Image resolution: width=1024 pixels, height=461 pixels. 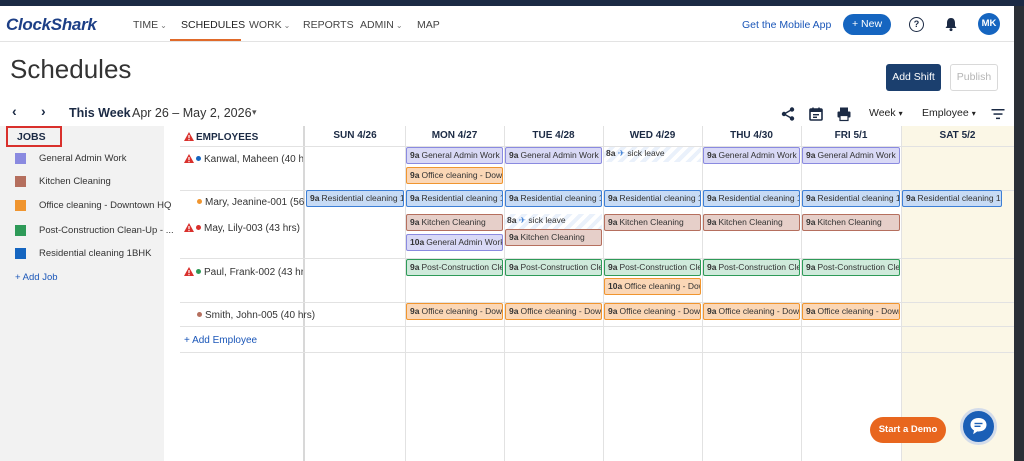 What do you see at coordinates (949, 113) in the screenshot?
I see `group-select: Employee ▾` at bounding box center [949, 113].